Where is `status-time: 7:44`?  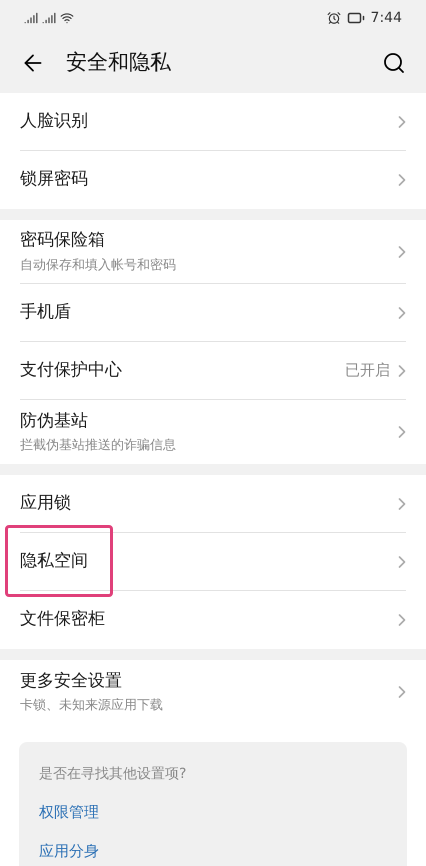
status-time: 7:44 is located at coordinates (386, 18).